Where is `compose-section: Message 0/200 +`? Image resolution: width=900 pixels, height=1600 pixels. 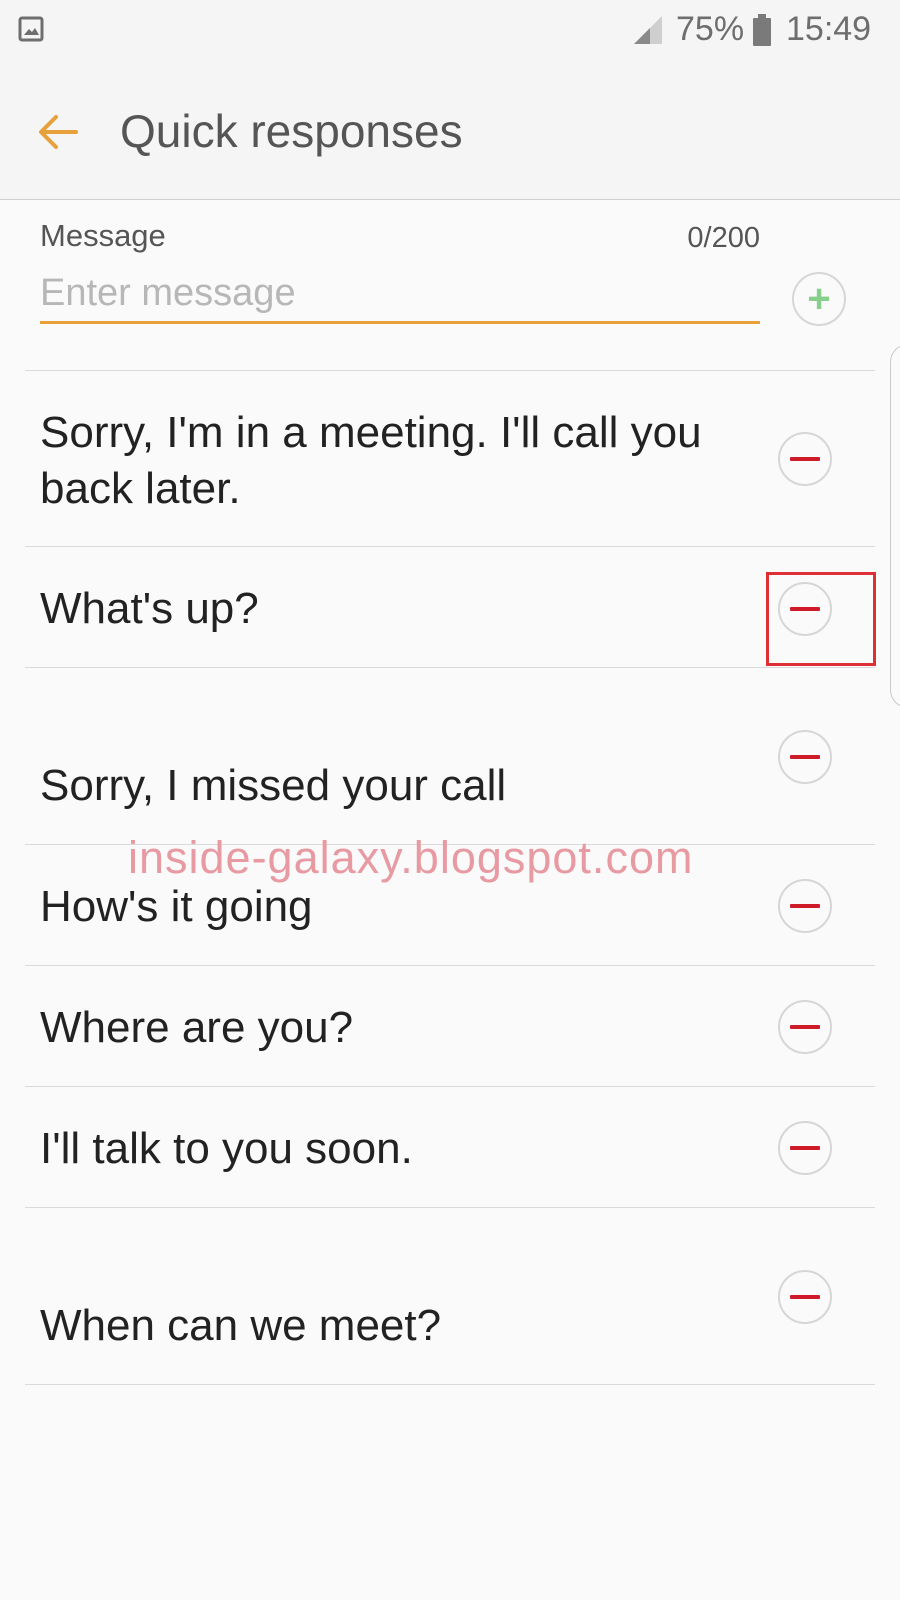
compose-section: Message 0/200 + is located at coordinates (450, 288).